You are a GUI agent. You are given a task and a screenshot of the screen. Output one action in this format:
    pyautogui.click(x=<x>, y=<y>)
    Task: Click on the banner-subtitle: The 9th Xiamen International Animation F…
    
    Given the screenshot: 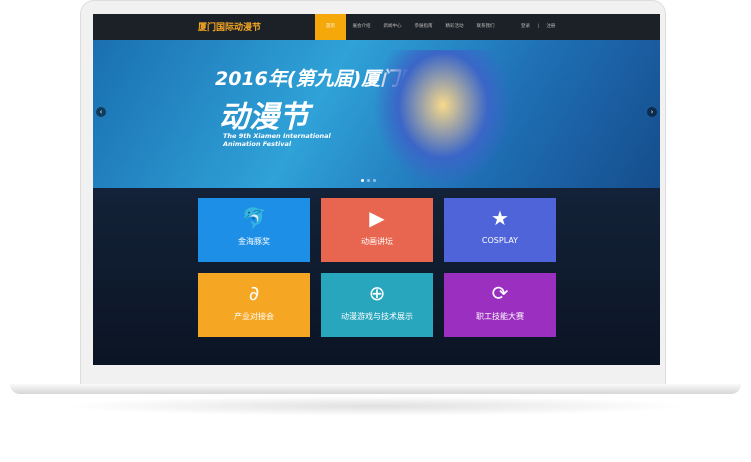 What is the action you would take?
    pyautogui.click(x=277, y=140)
    